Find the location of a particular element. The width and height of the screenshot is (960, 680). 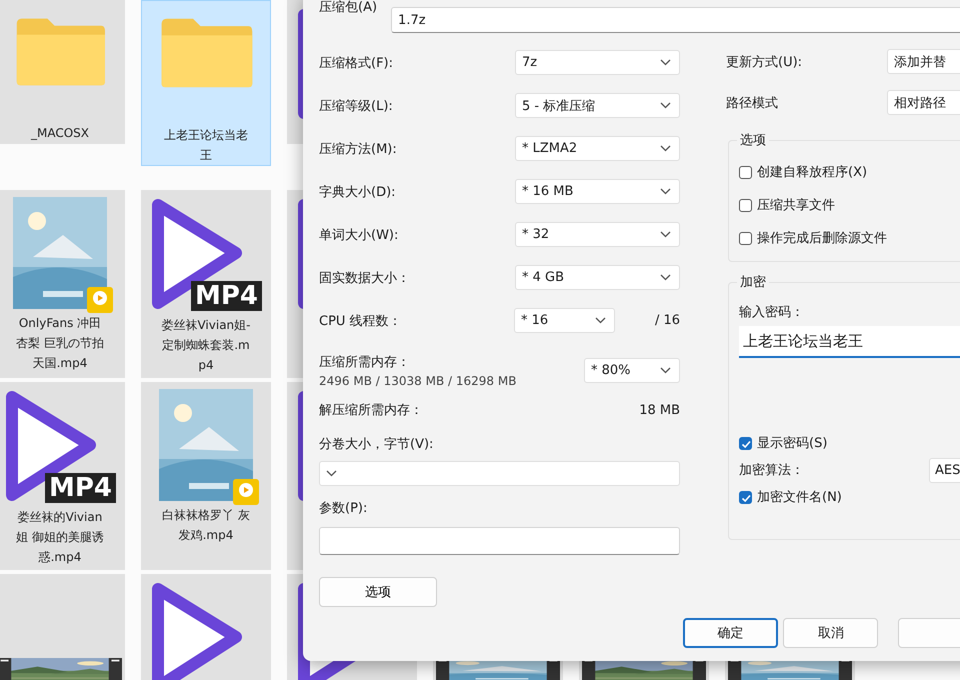

file-name: 娄丝袜的Vivian姐 御姐的美腿诱惑.mp4 is located at coordinates (60, 537).